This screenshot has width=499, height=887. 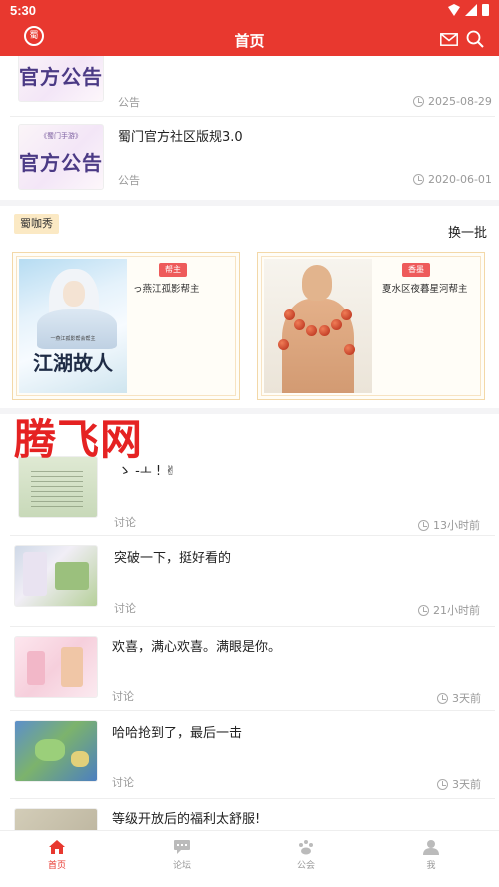 What do you see at coordinates (182, 855) in the screenshot?
I see `nav-item-forum: 论坛` at bounding box center [182, 855].